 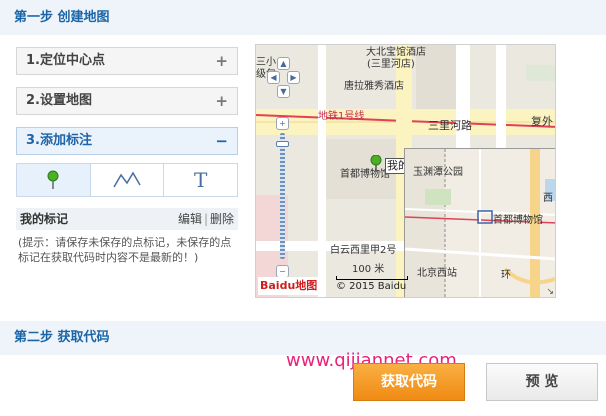 What do you see at coordinates (368, 269) in the screenshot?
I see `scale-label: 100 米` at bounding box center [368, 269].